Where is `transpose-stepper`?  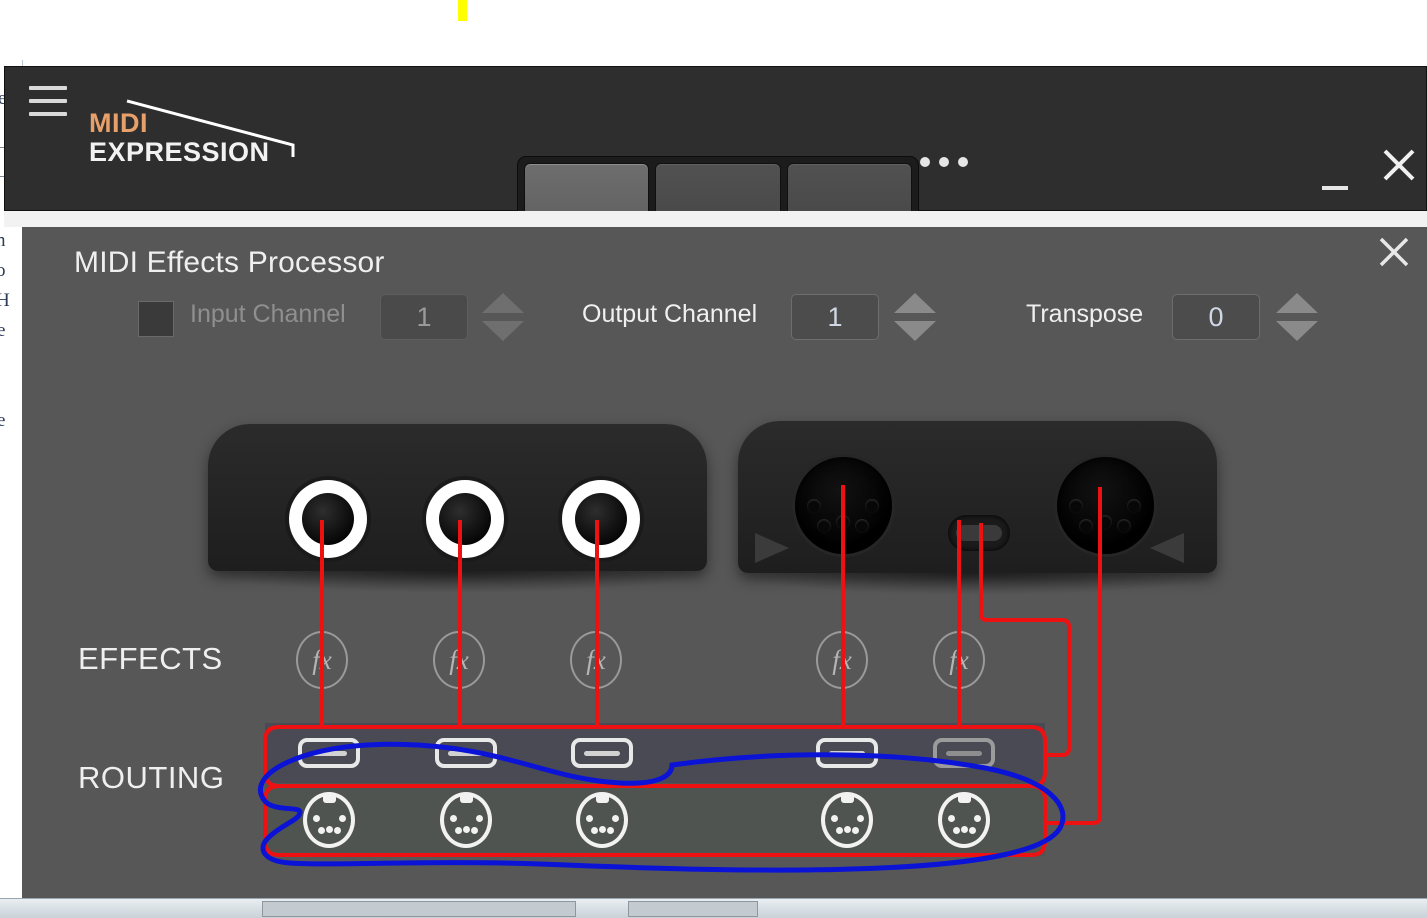 transpose-stepper is located at coordinates (1298, 317).